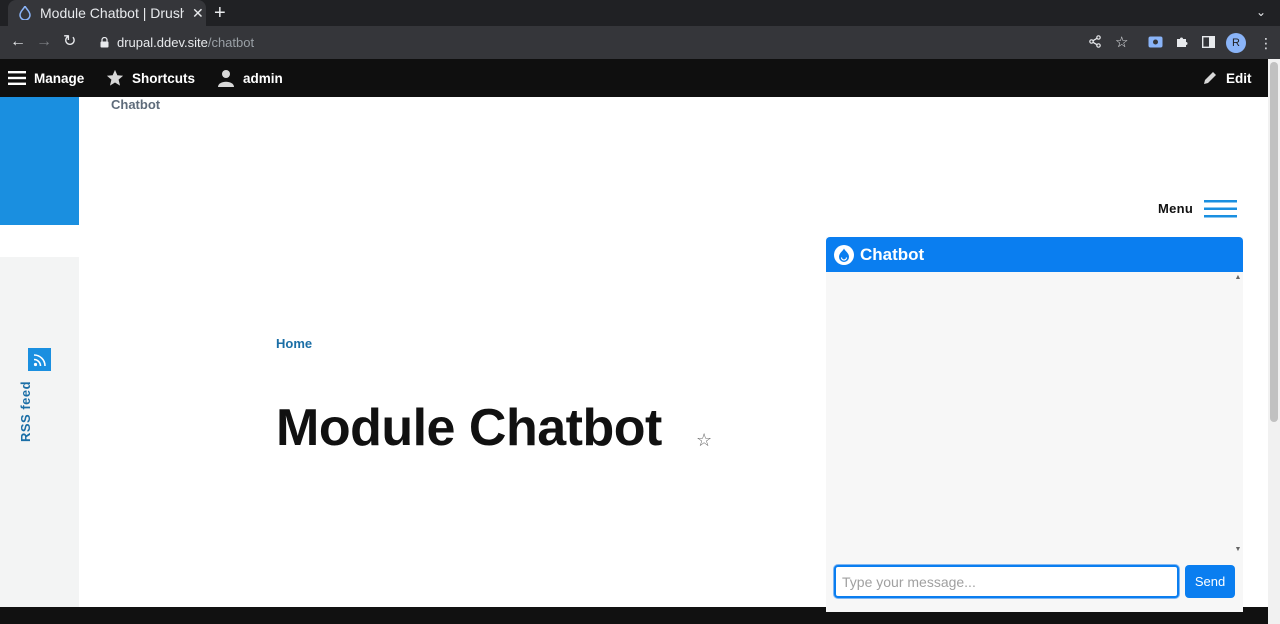  I want to click on tab-title: Module Chatbot | Drush S, so click(112, 13).